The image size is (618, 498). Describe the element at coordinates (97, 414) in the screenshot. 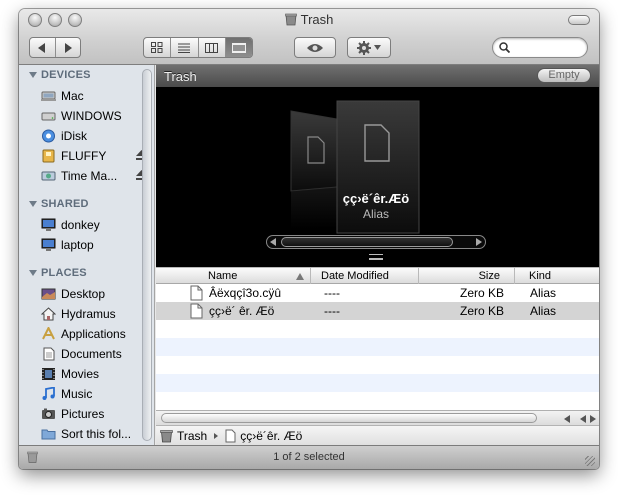

I see `sidebar-item-pictures: Pictures` at that location.